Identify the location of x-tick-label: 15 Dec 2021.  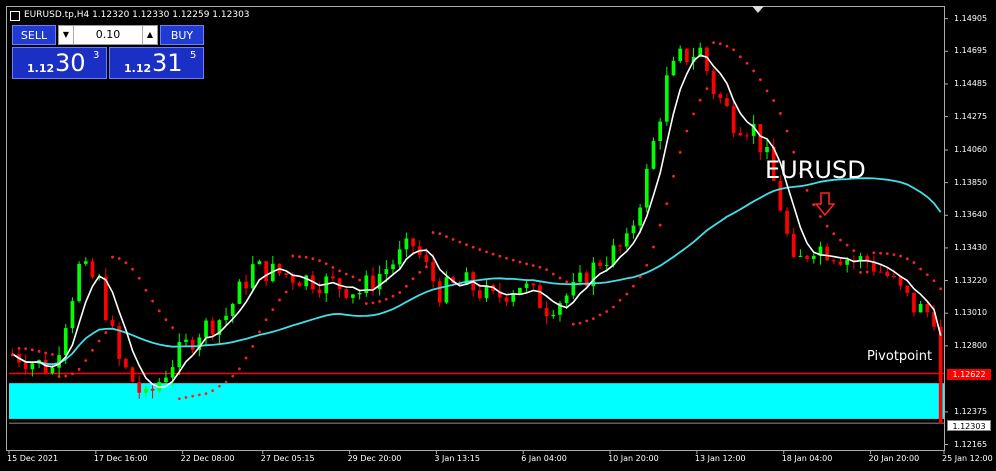
(33, 458).